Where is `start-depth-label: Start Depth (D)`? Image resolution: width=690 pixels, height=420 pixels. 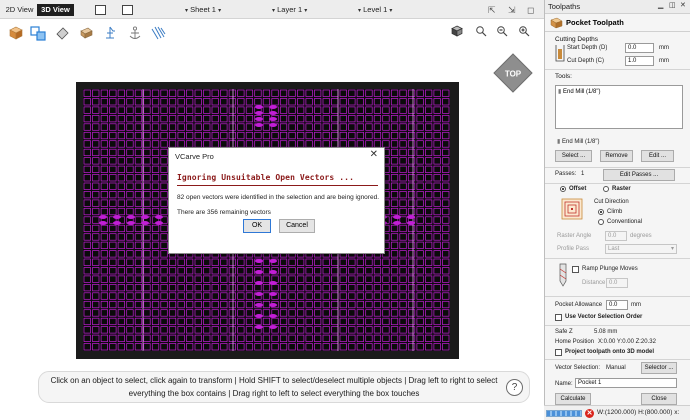 start-depth-label: Start Depth (D) is located at coordinates (587, 48).